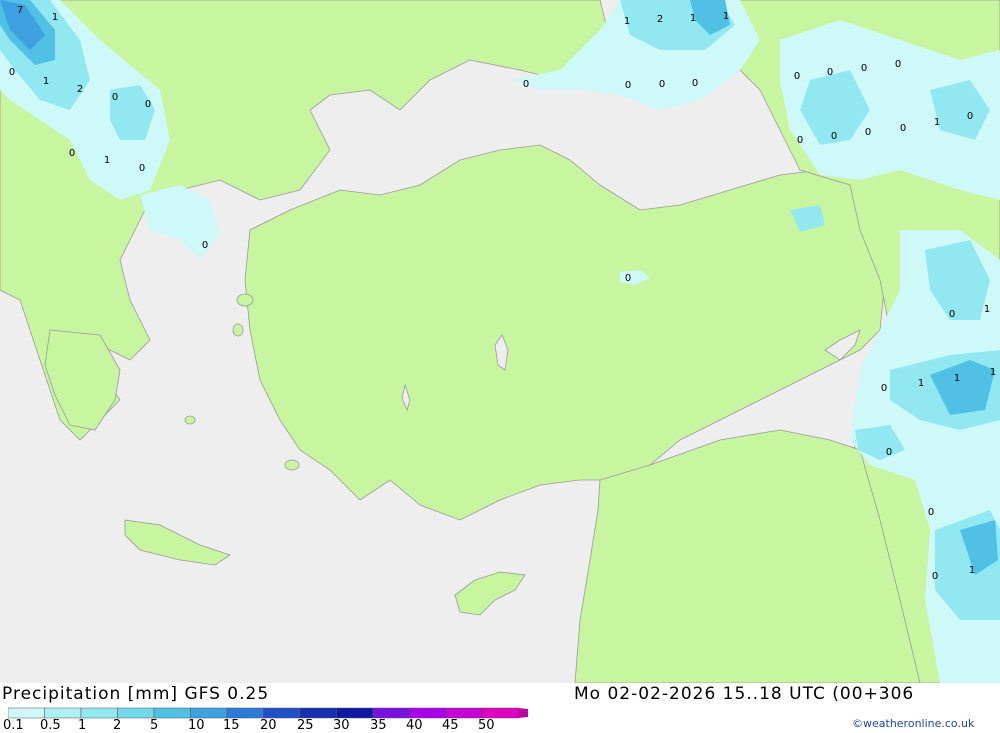  Describe the element at coordinates (245, 300) in the screenshot. I see `land-island-lesbos` at that location.